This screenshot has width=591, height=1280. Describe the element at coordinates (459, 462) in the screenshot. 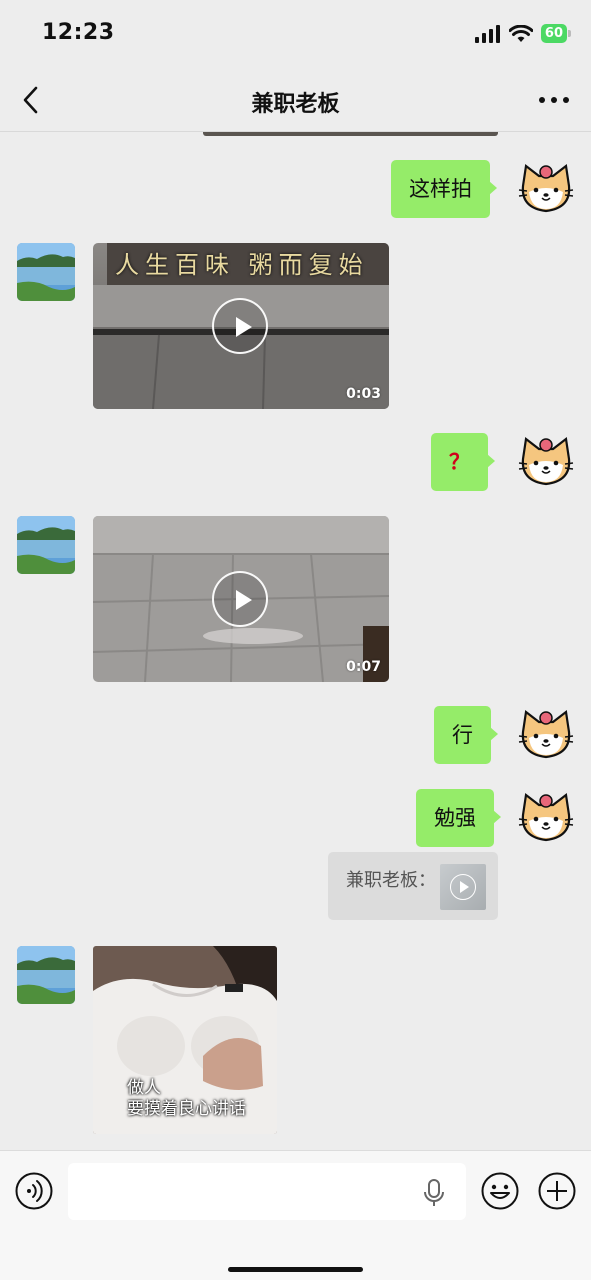

I see `question-mark-text: ？` at that location.